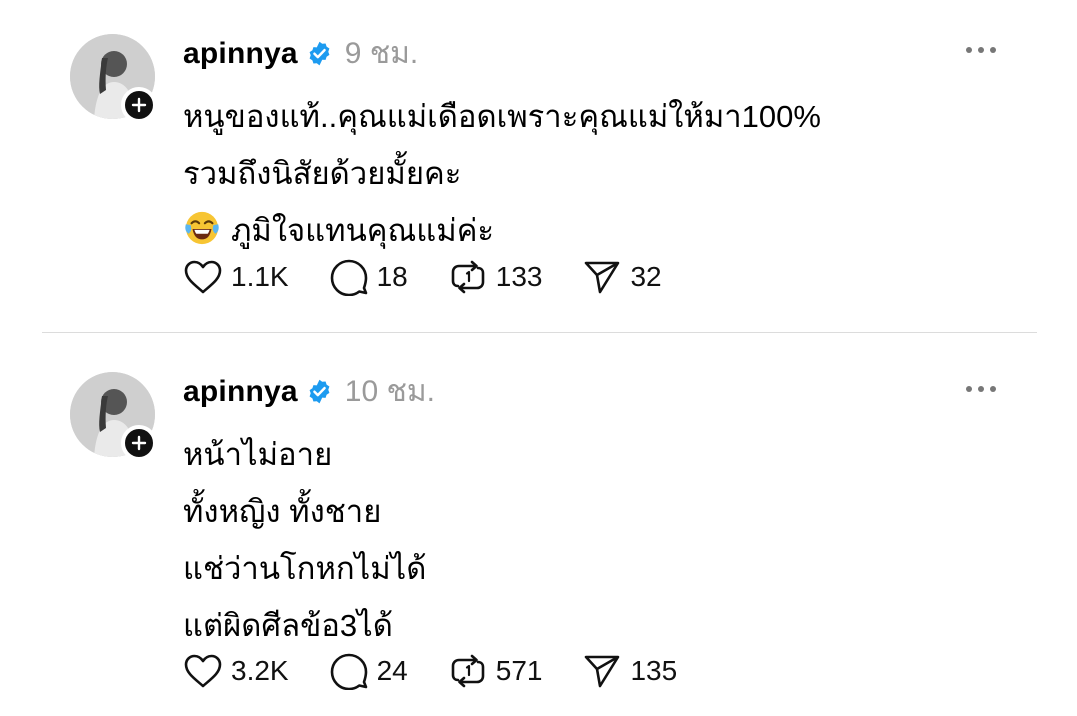 The image size is (1077, 716). What do you see at coordinates (258, 454) in the screenshot?
I see `post-text-line: หน้าไม่อาย` at bounding box center [258, 454].